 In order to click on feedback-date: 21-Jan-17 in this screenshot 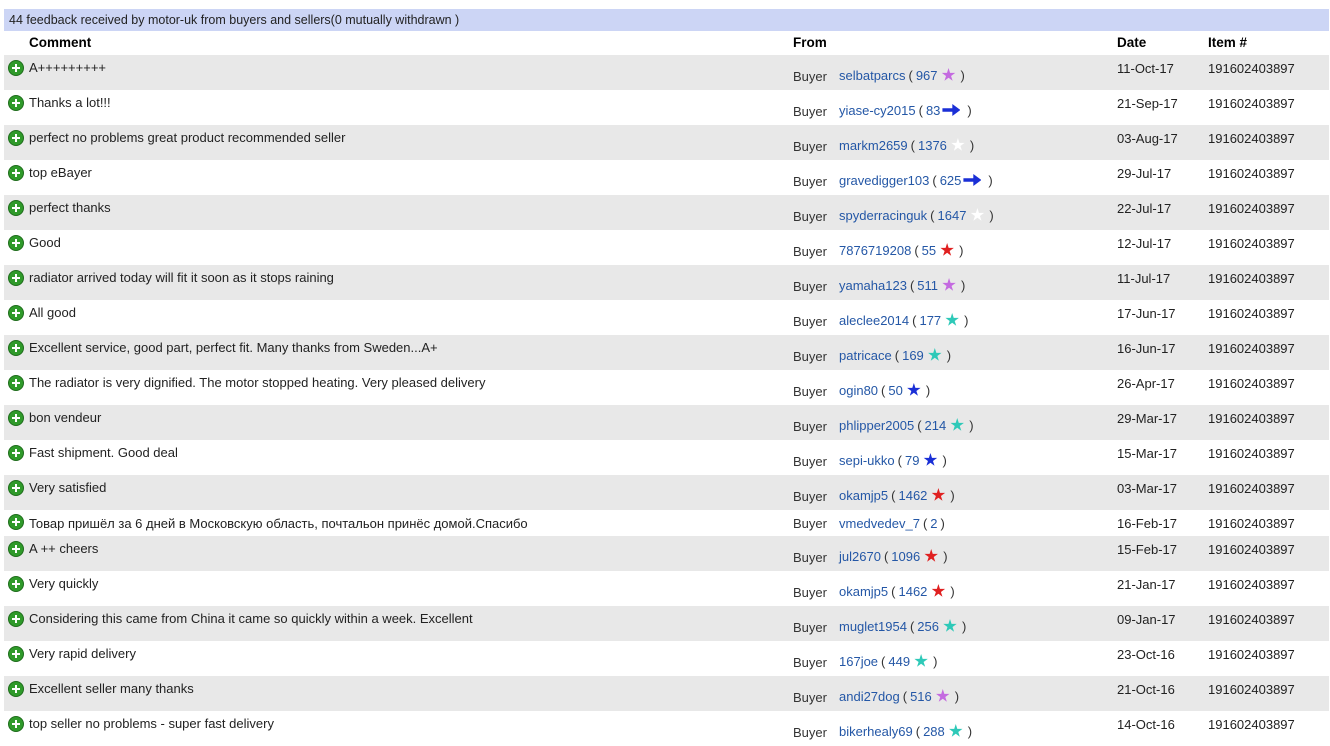, I will do `click(1146, 584)`.